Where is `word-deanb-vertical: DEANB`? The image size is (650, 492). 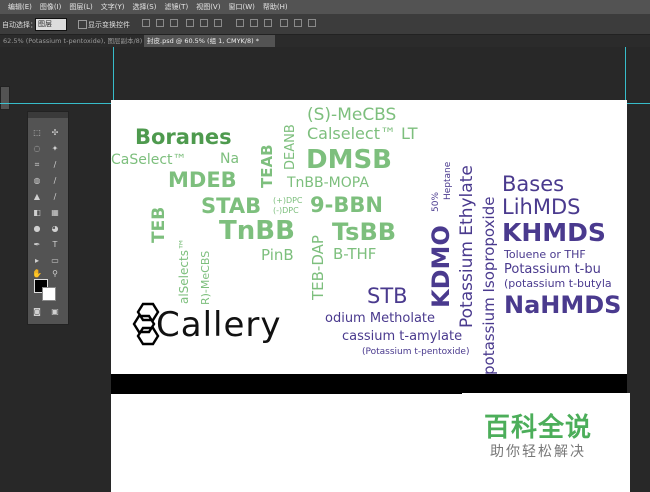
word-deanb-vertical: DEANB is located at coordinates (290, 147).